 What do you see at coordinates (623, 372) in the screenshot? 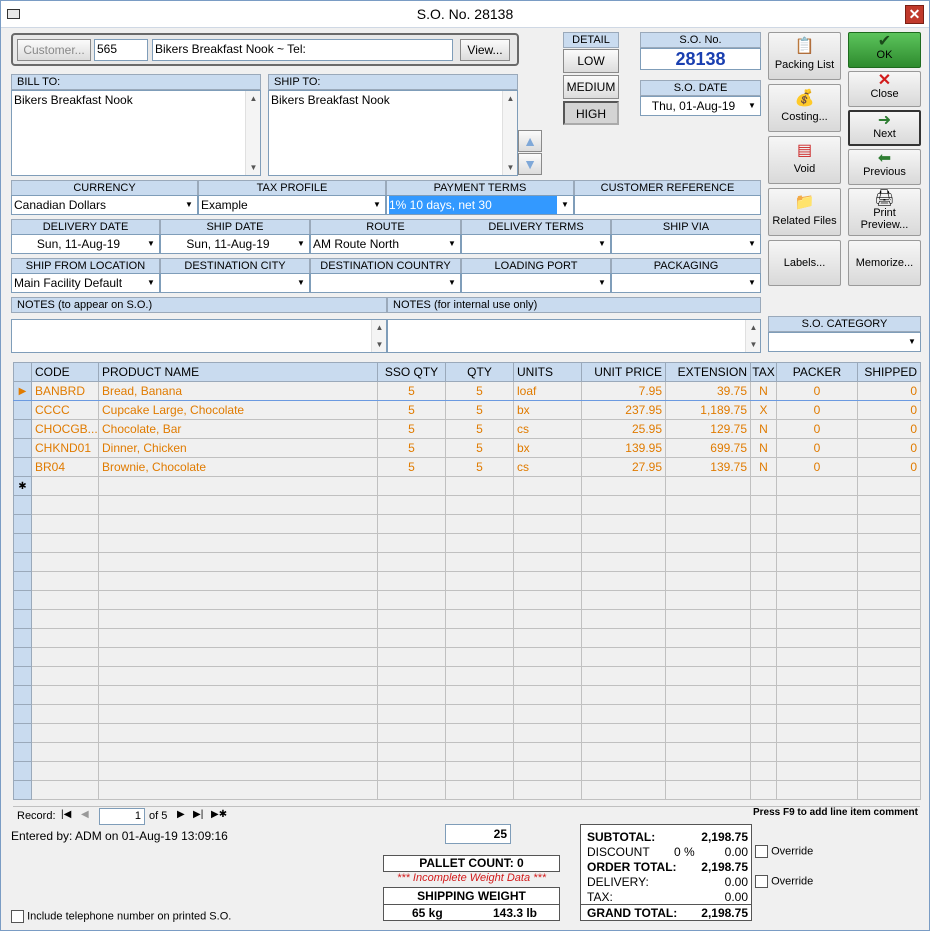
I see `column-header-unit-price: UNIT PRICE` at bounding box center [623, 372].